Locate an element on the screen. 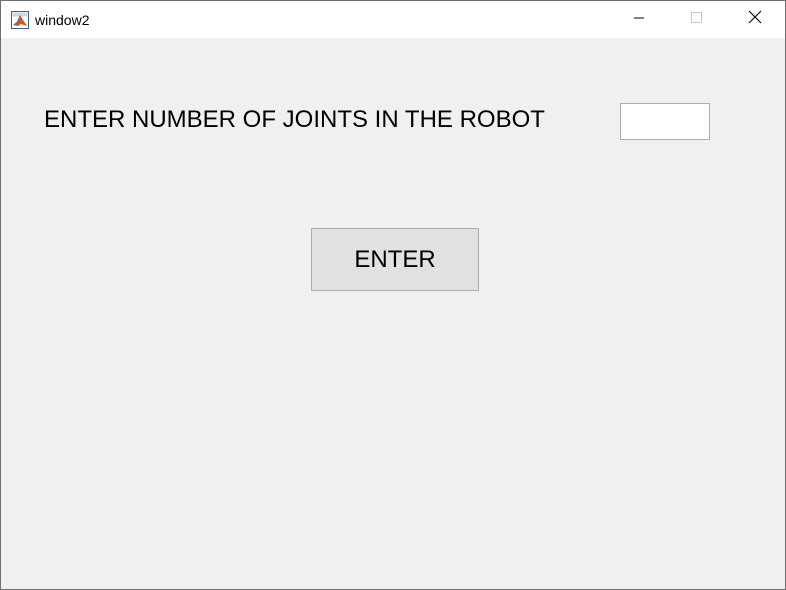 The height and width of the screenshot is (590, 786). enter-button: ENTER is located at coordinates (395, 259).